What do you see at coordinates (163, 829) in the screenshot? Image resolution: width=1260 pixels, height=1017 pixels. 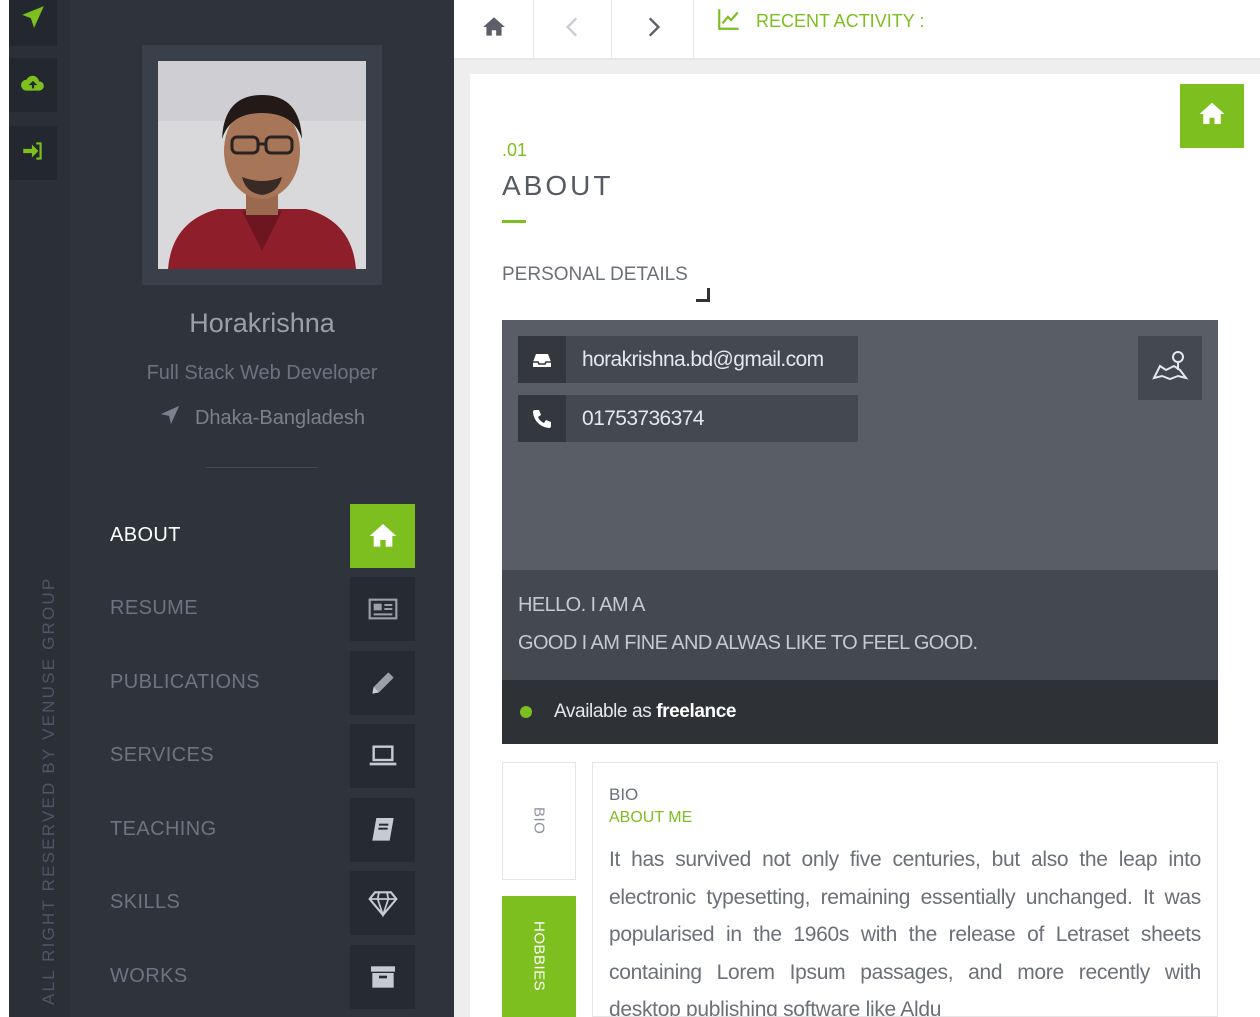 I see `nav-item-label: TEACHING` at bounding box center [163, 829].